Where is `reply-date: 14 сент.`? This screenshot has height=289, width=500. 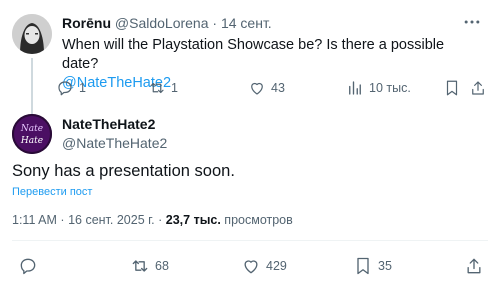
reply-date: 14 сент. is located at coordinates (246, 23).